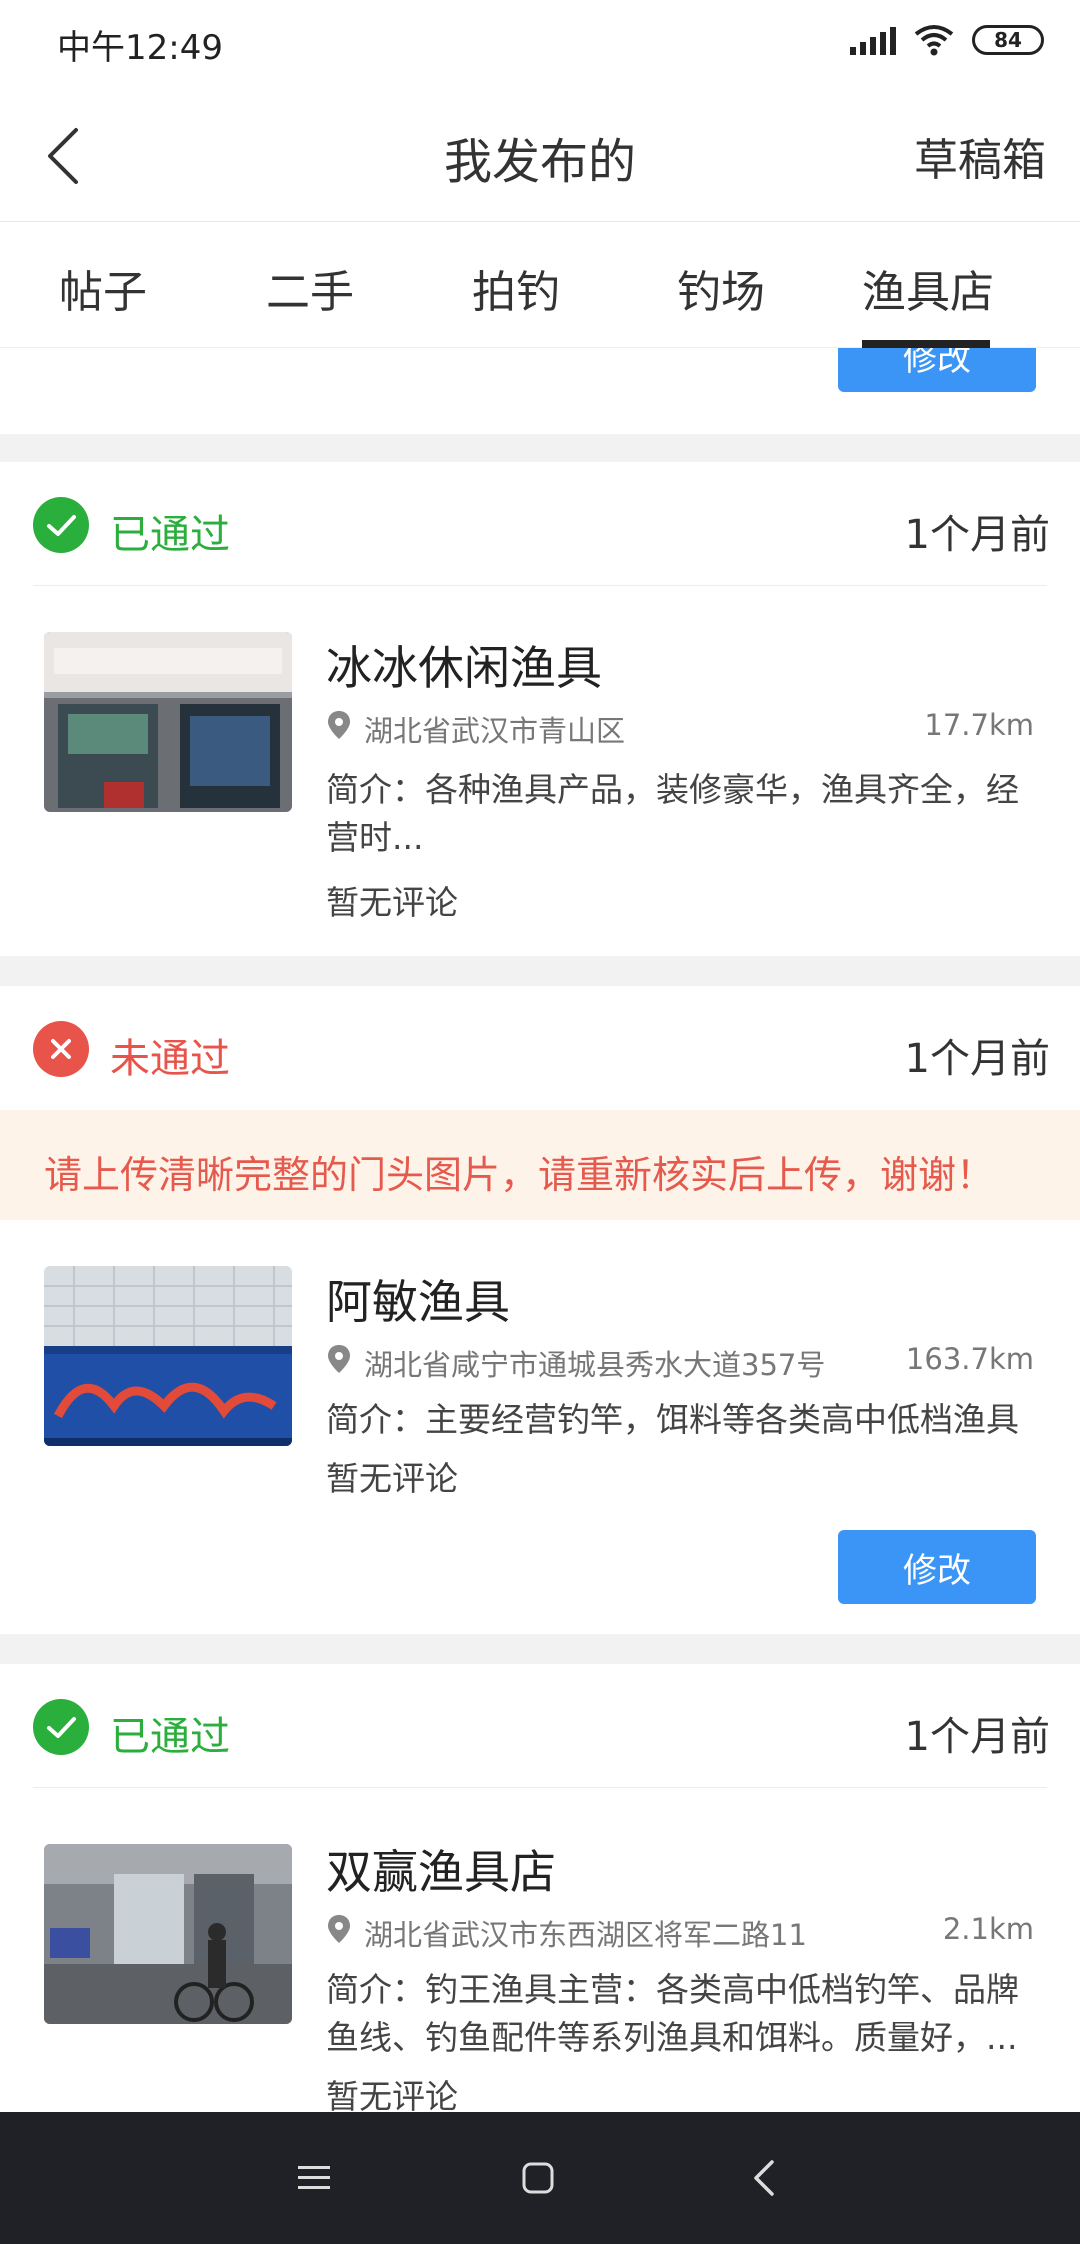 The height and width of the screenshot is (2244, 1080). What do you see at coordinates (934, 40) in the screenshot?
I see `wifi-icon` at bounding box center [934, 40].